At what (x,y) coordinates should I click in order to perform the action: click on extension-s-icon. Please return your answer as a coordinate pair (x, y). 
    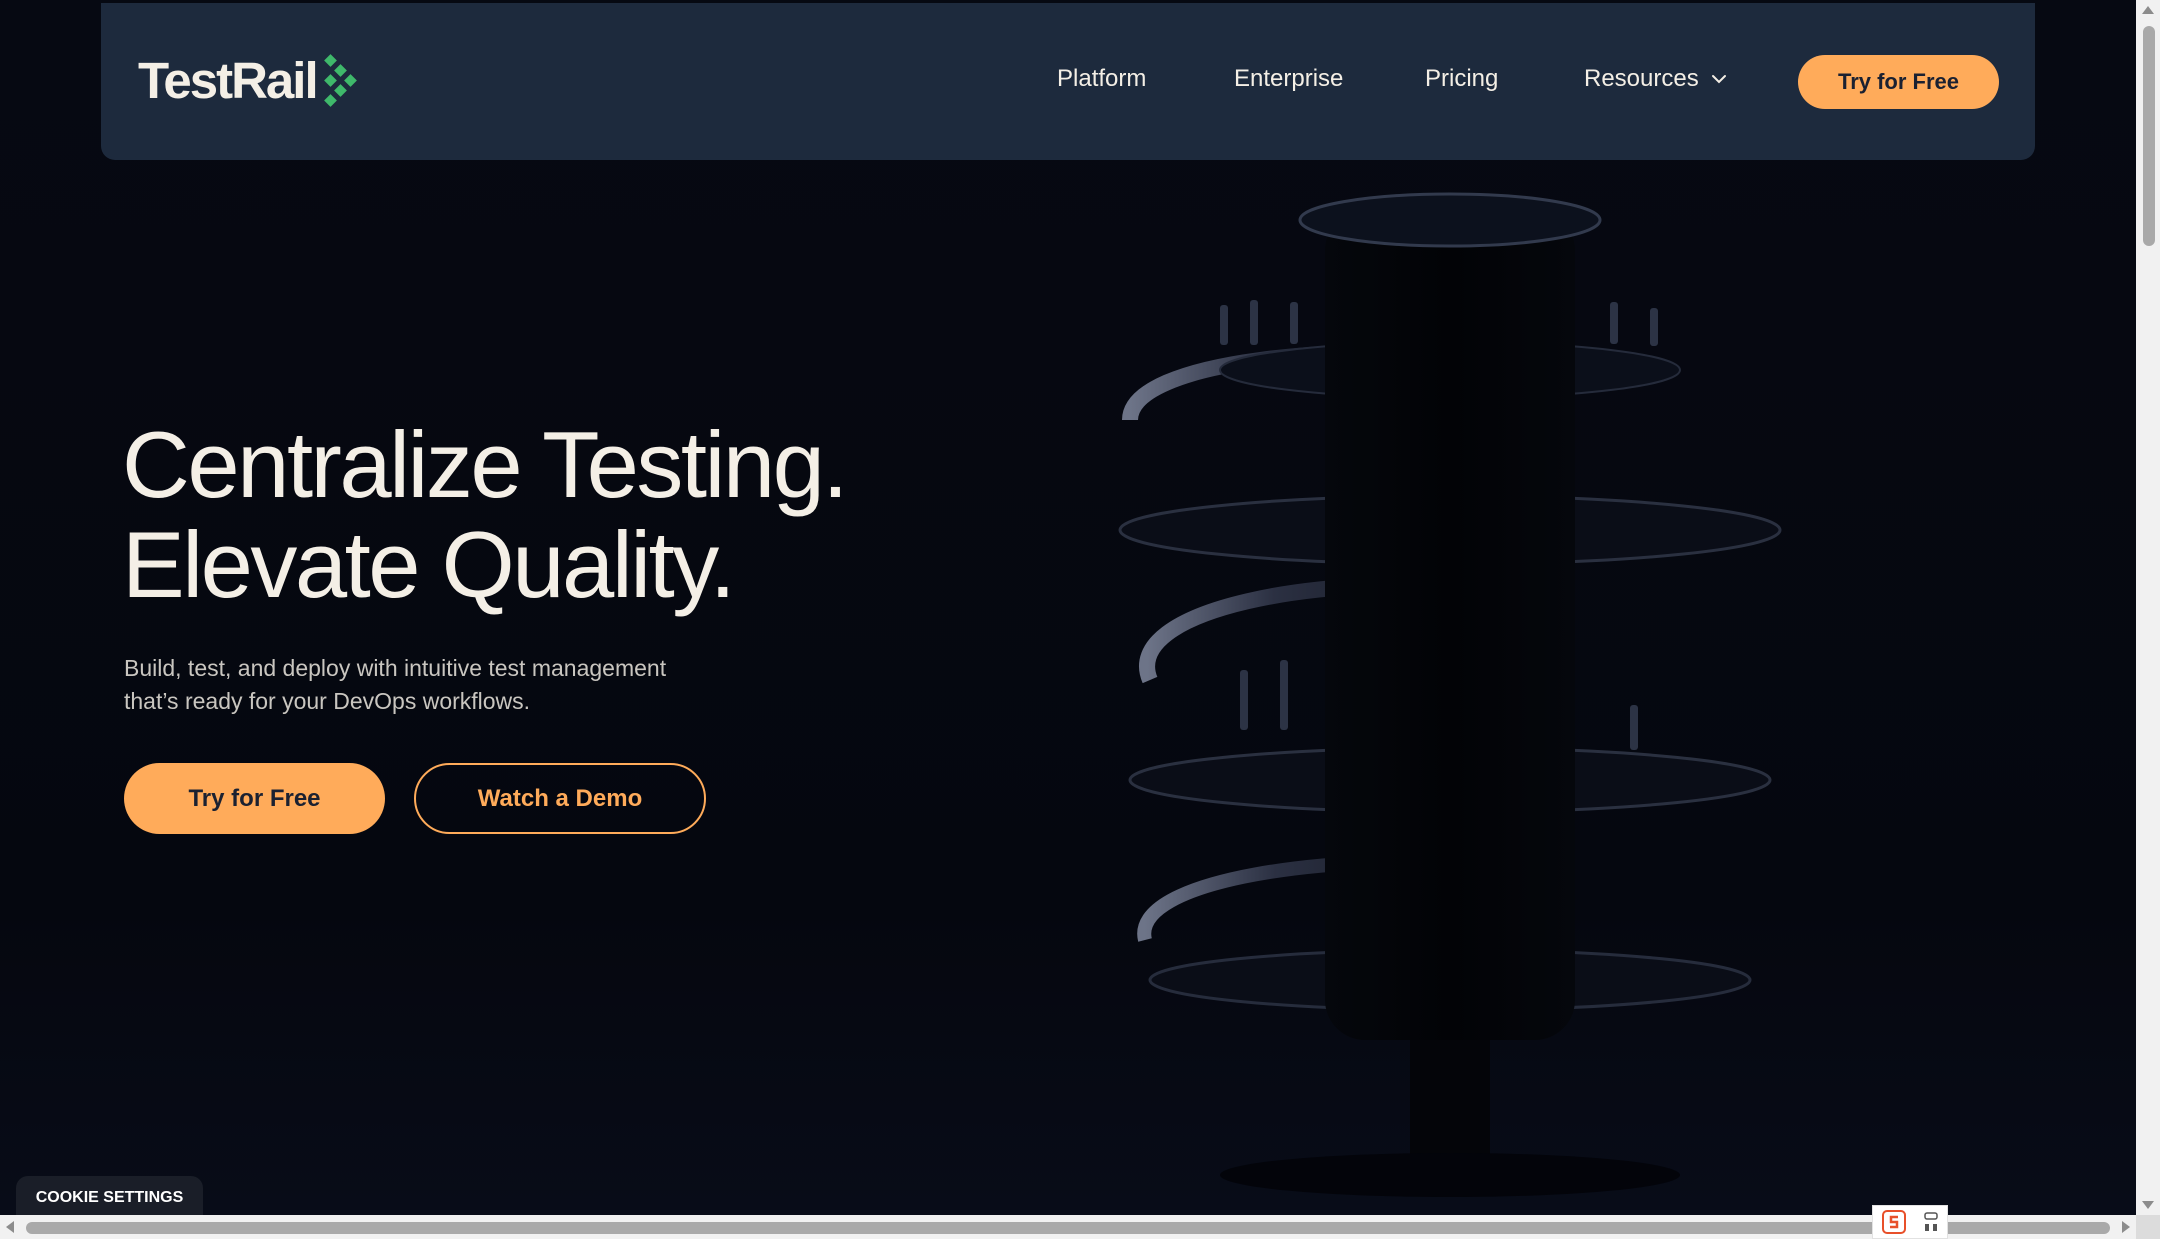
    Looking at the image, I should click on (1894, 1222).